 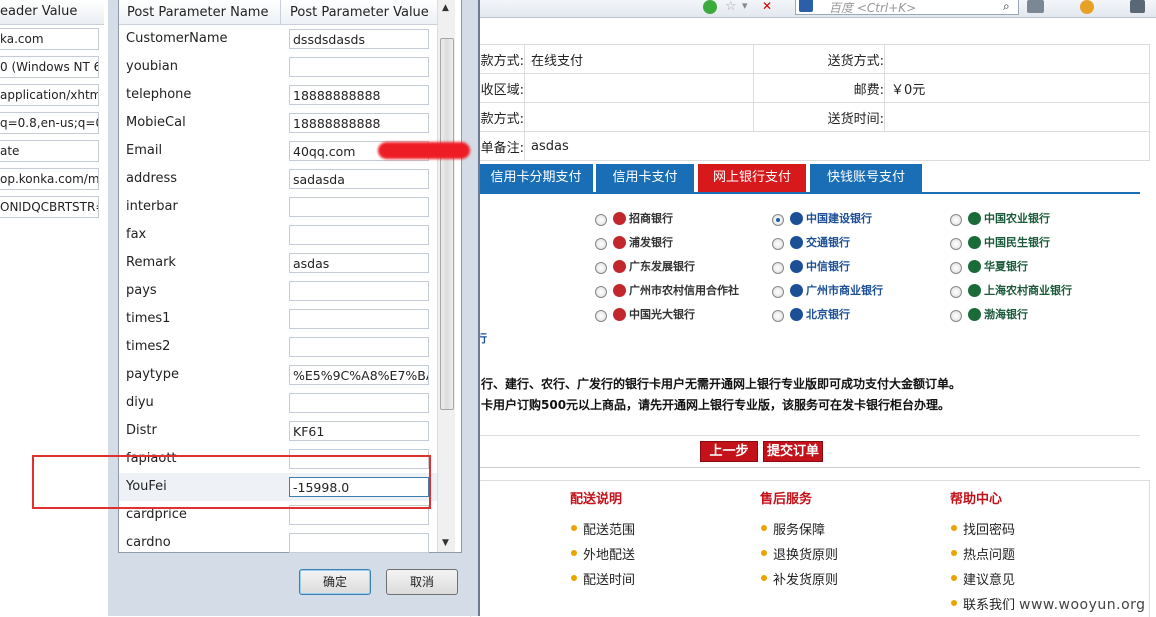 What do you see at coordinates (278, 403) in the screenshot?
I see `parameter-row: diyu` at bounding box center [278, 403].